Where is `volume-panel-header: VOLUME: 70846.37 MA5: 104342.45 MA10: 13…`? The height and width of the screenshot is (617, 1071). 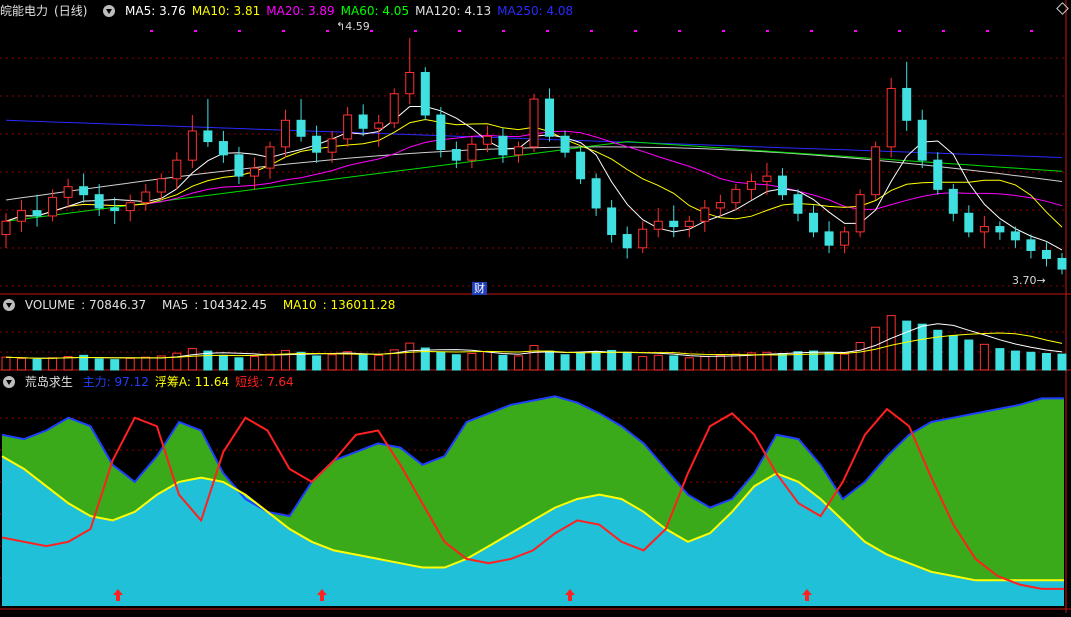 volume-panel-header: VOLUME: 70846.37 MA5: 104342.45 MA10: 13… is located at coordinates (203, 305).